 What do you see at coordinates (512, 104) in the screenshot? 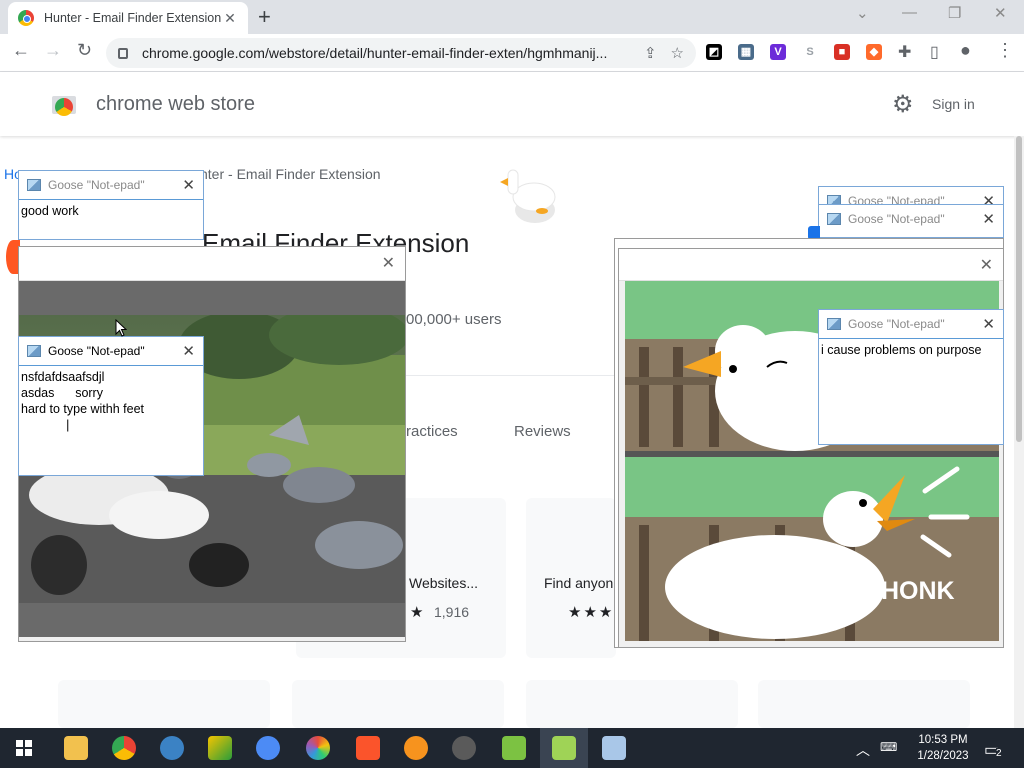
I see `web-store-header: chrome web store ⚙ Sign in` at bounding box center [512, 104].